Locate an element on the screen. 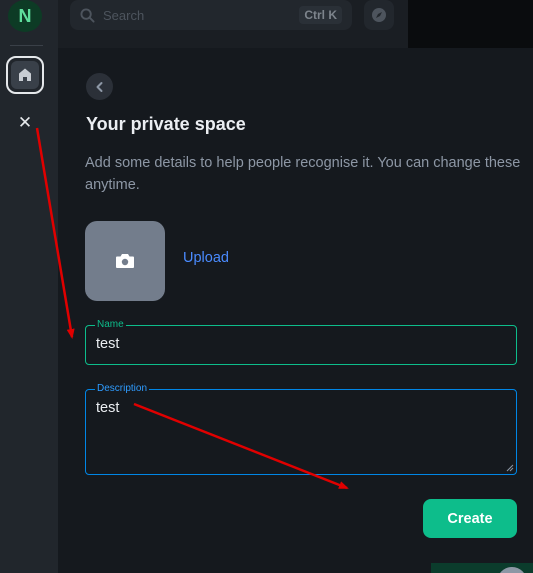 The width and height of the screenshot is (533, 573). name-field-value: test is located at coordinates (108, 344).